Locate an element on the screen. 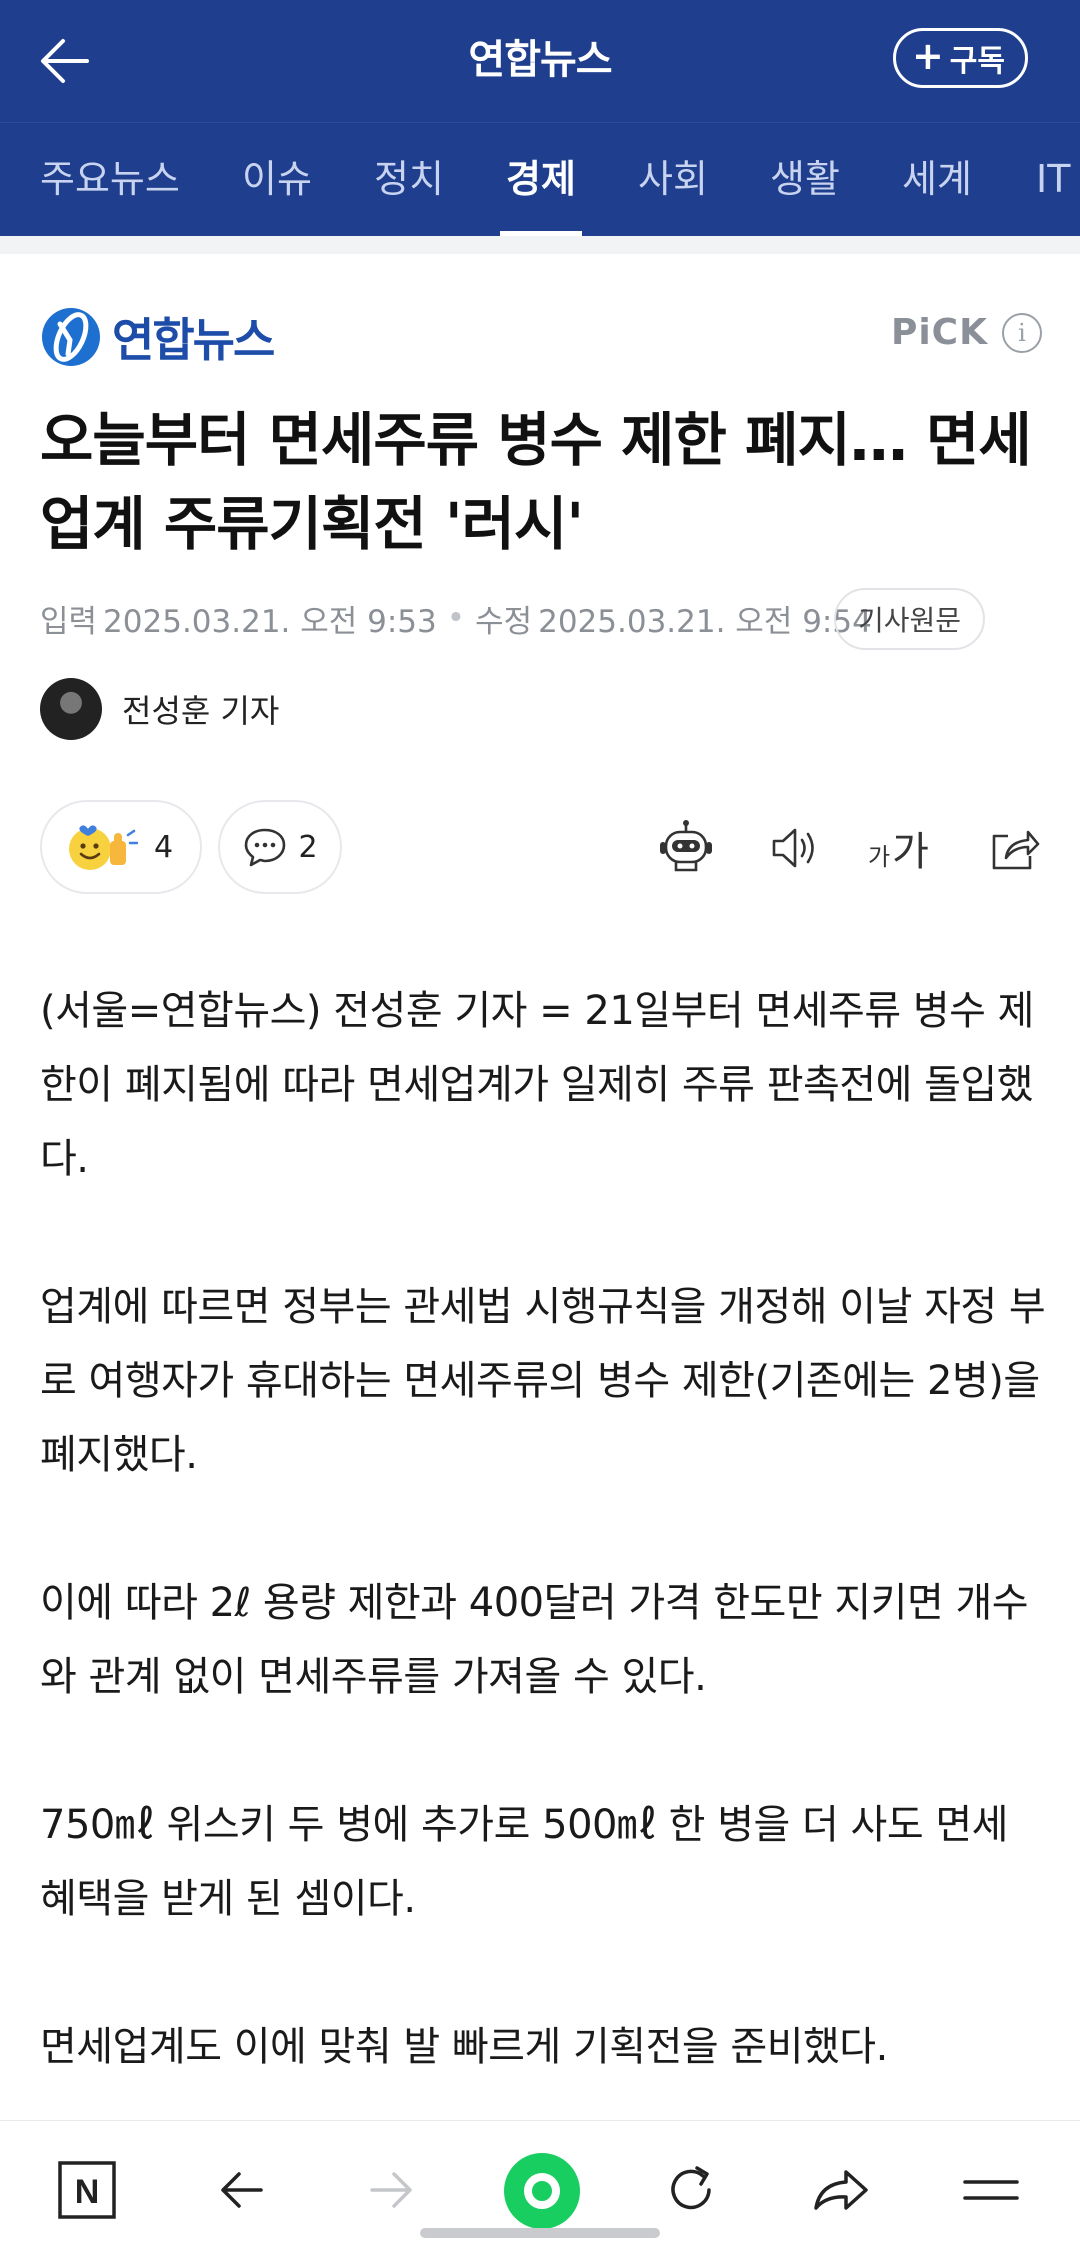 The width and height of the screenshot is (1080, 2255). green-dot-button is located at coordinates (542, 2191).